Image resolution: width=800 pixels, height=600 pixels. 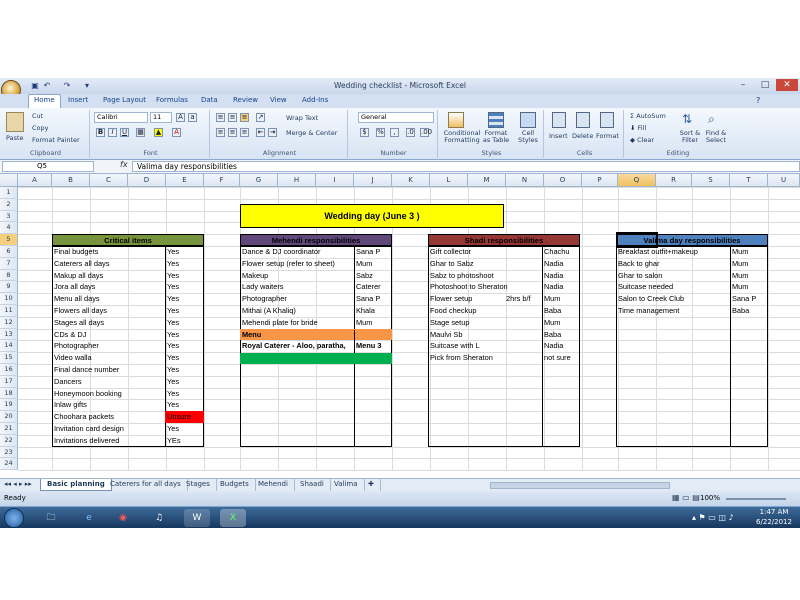 What do you see at coordinates (9, 193) in the screenshot?
I see `row-header-1: 1` at bounding box center [9, 193].